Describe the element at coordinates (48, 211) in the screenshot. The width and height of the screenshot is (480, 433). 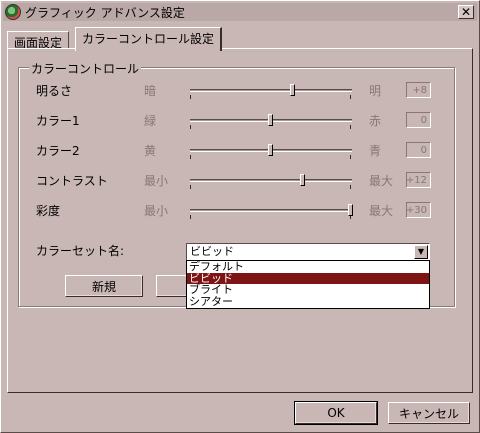
I see `saturation-label: 彩度` at that location.